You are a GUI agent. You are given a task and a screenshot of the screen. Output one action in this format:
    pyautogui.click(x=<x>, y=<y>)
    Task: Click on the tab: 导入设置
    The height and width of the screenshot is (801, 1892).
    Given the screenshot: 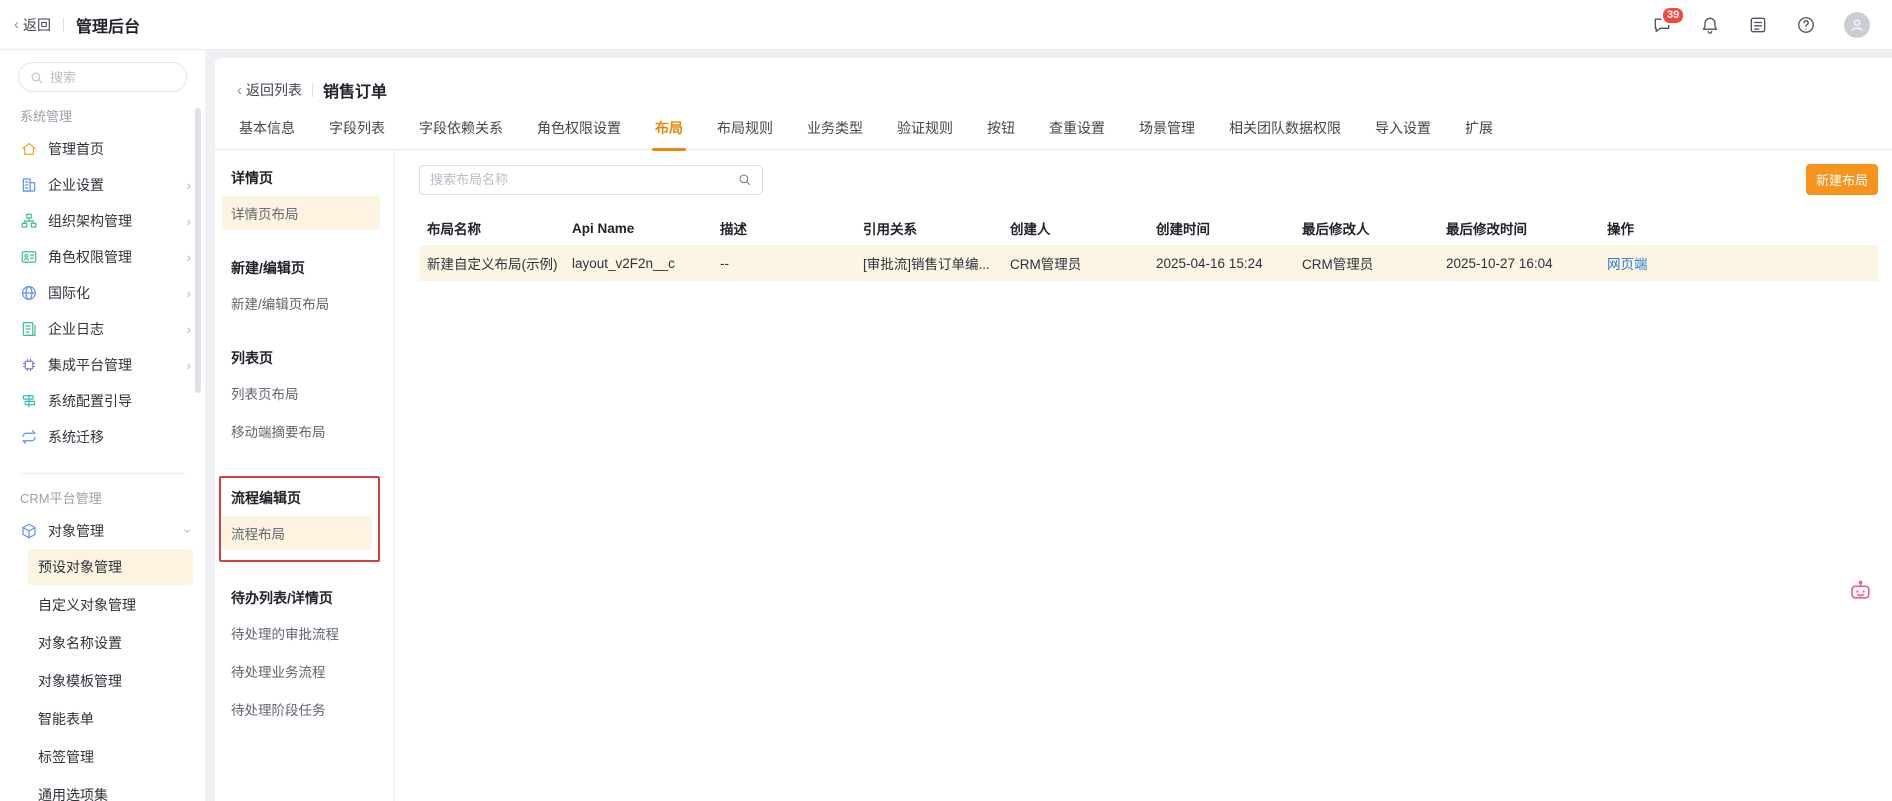 What is the action you would take?
    pyautogui.click(x=1403, y=133)
    